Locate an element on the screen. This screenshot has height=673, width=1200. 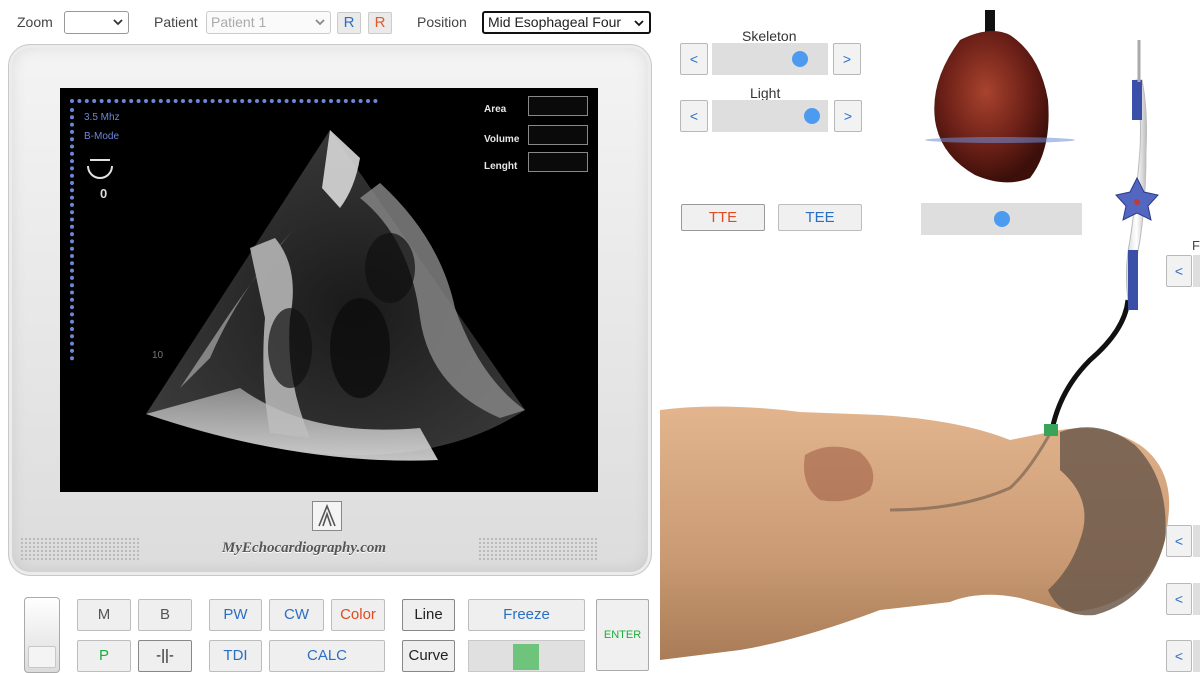
frequency-readout: 3.5 Mhz is located at coordinates (102, 117).